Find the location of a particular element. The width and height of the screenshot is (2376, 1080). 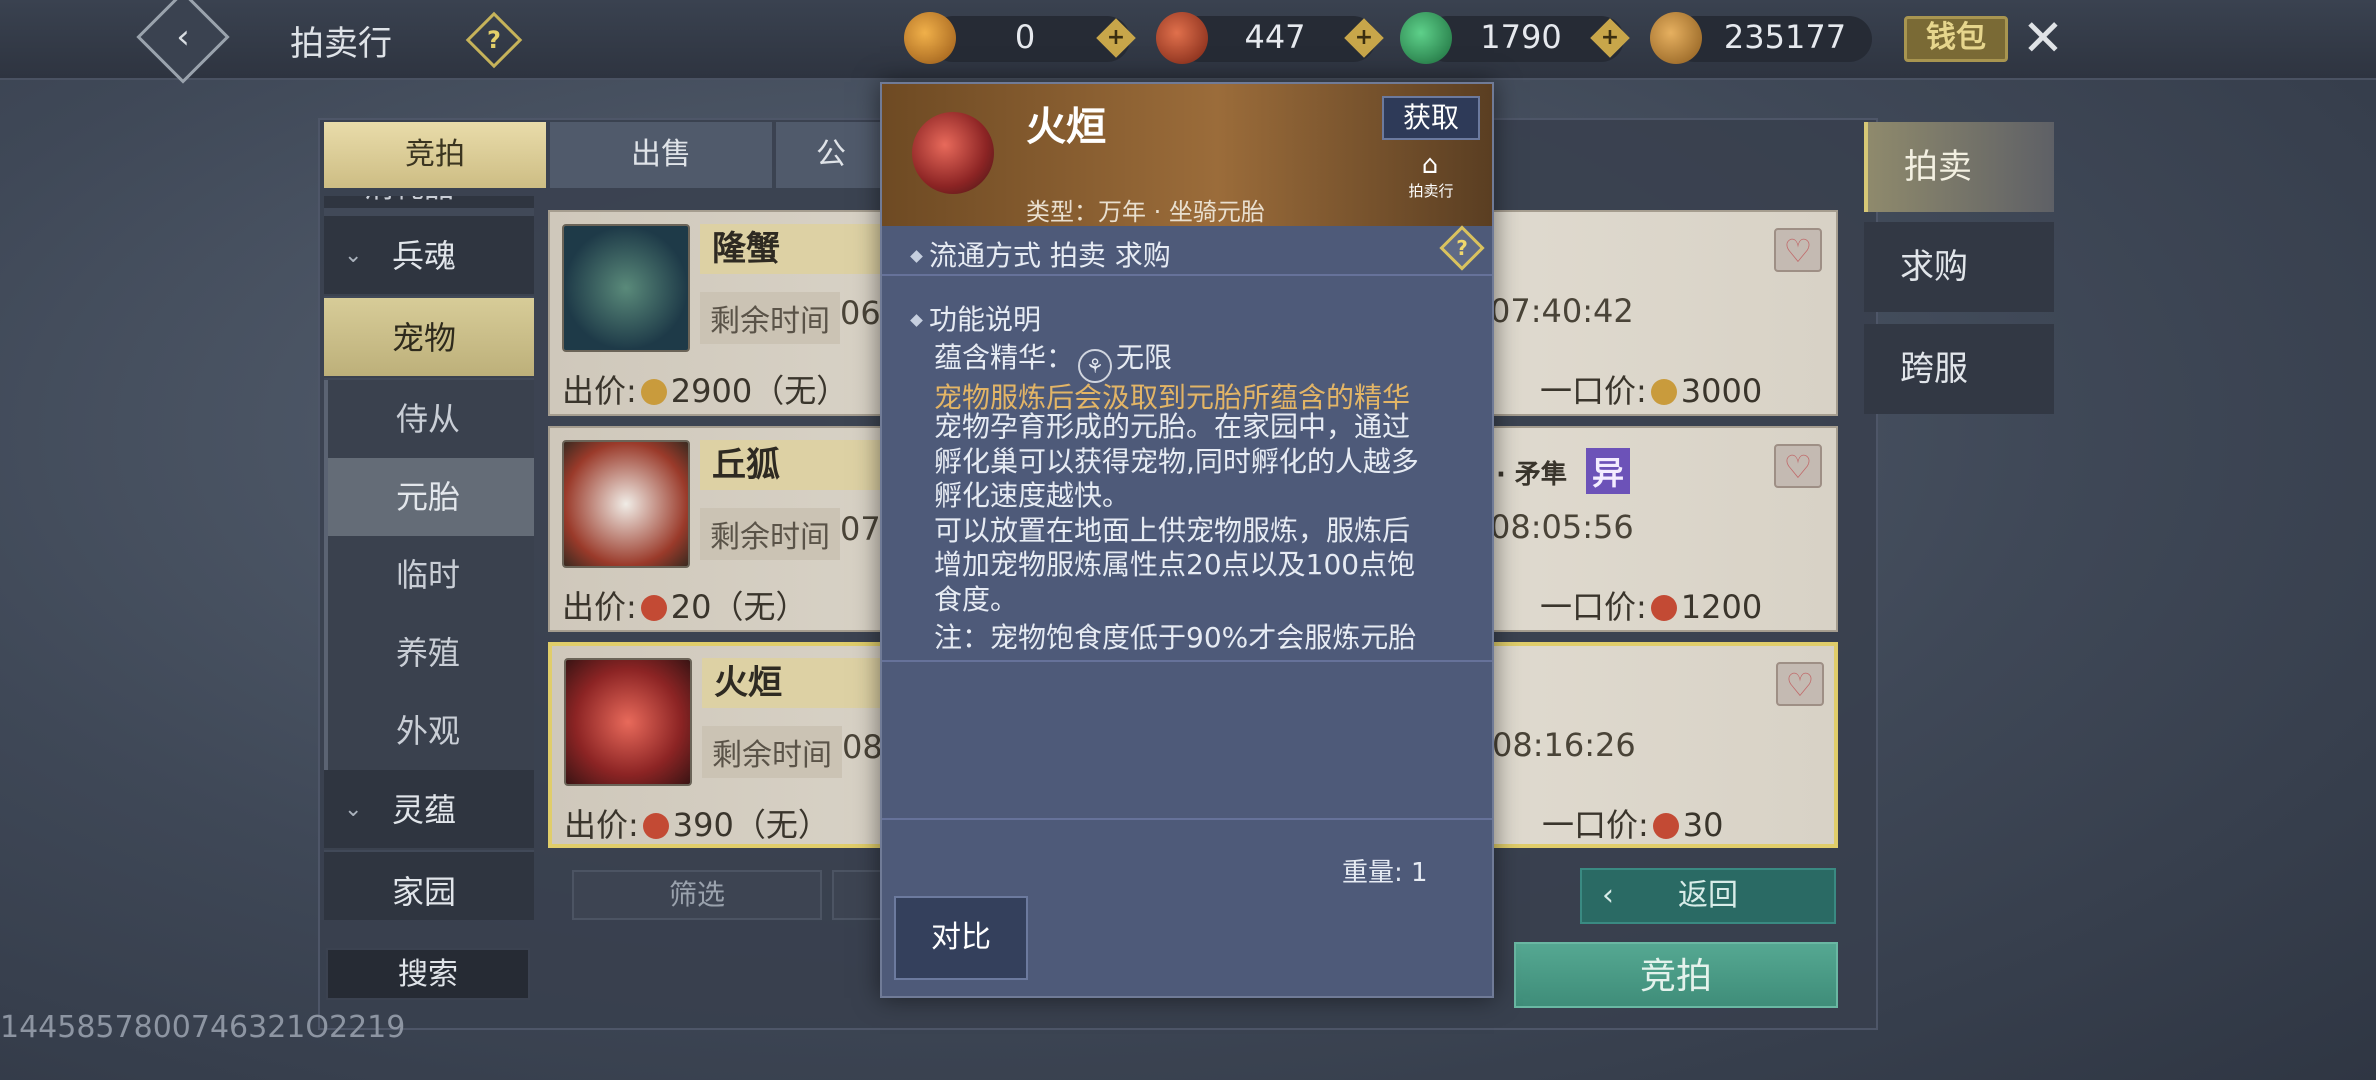

category-weapon-soul: ⌄ 兵魂 is located at coordinates (429, 256).